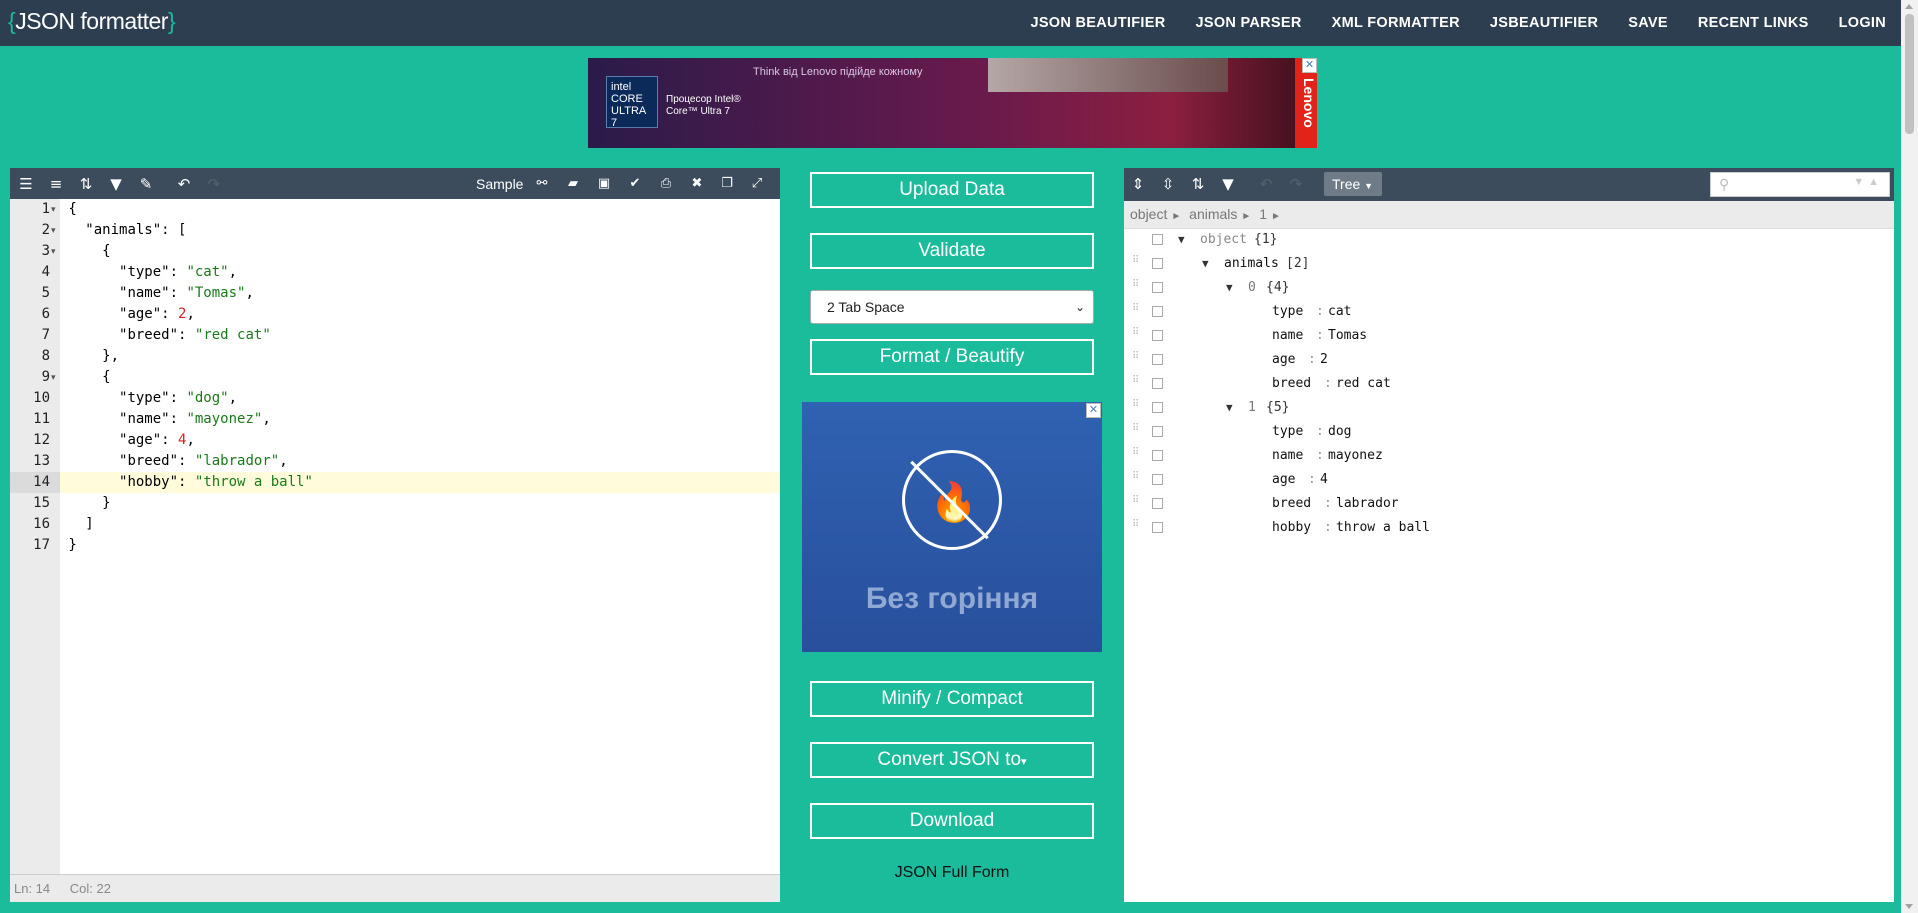 This screenshot has width=1918, height=913. I want to click on banner-ad-middle: 🔥 Без горіння, so click(952, 527).